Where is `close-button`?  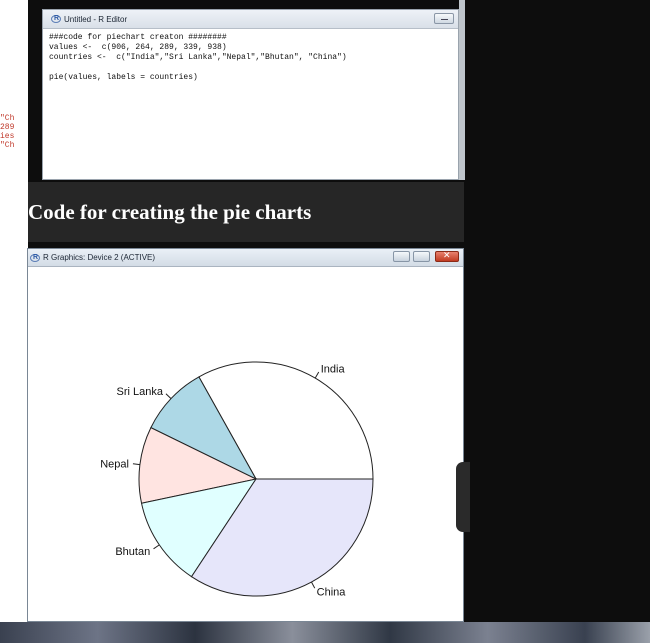
close-button is located at coordinates (447, 256).